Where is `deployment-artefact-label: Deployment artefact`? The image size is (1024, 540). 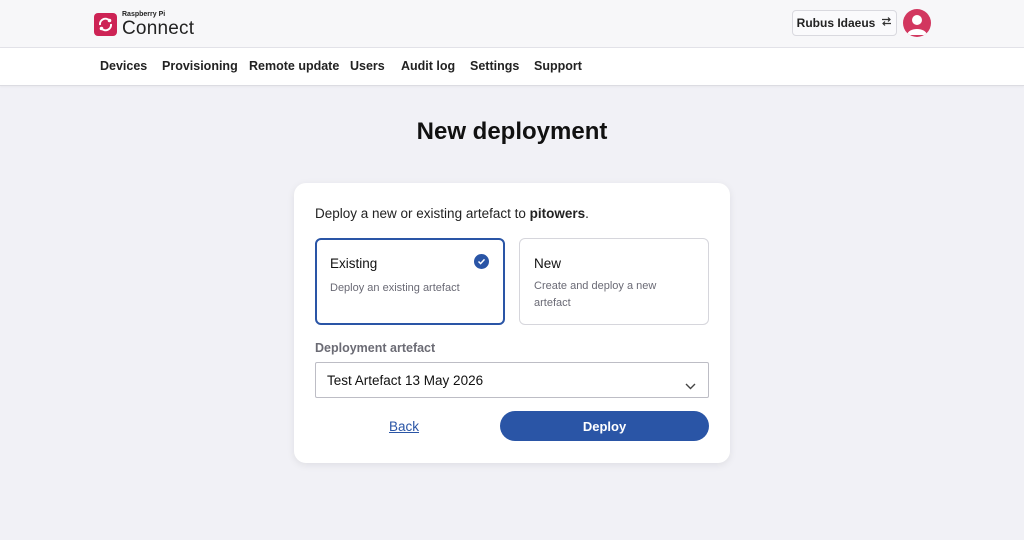 deployment-artefact-label: Deployment artefact is located at coordinates (375, 348).